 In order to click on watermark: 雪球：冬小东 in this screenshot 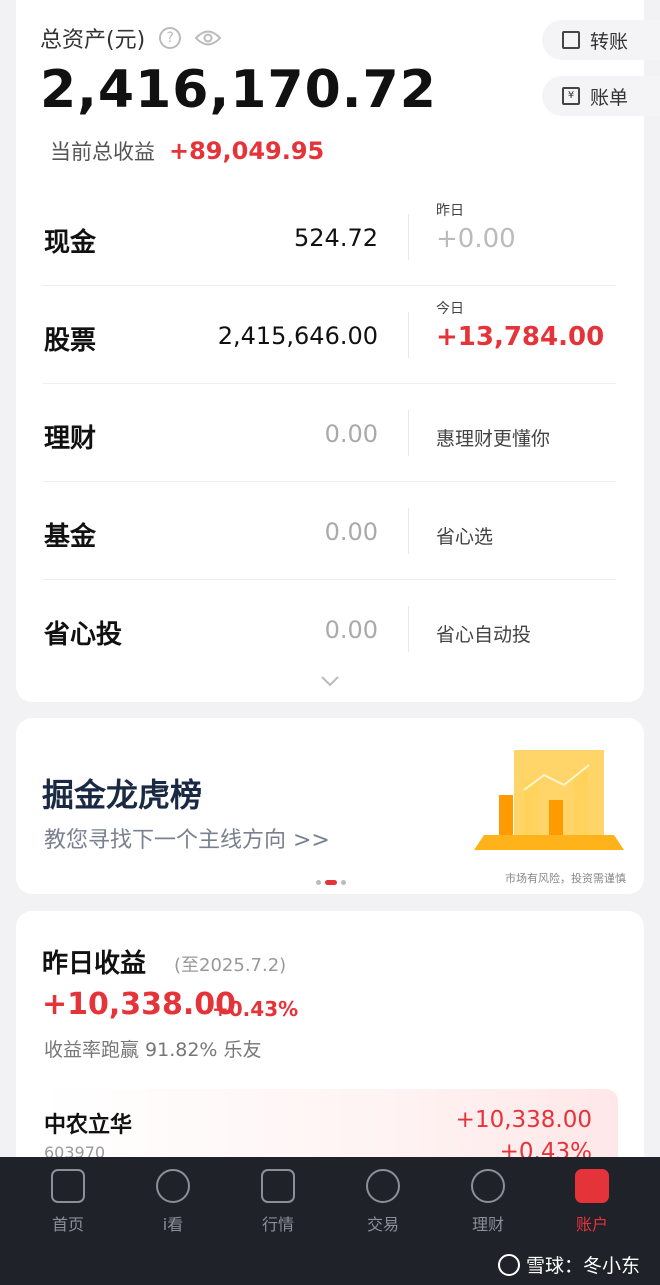, I will do `click(568, 1264)`.